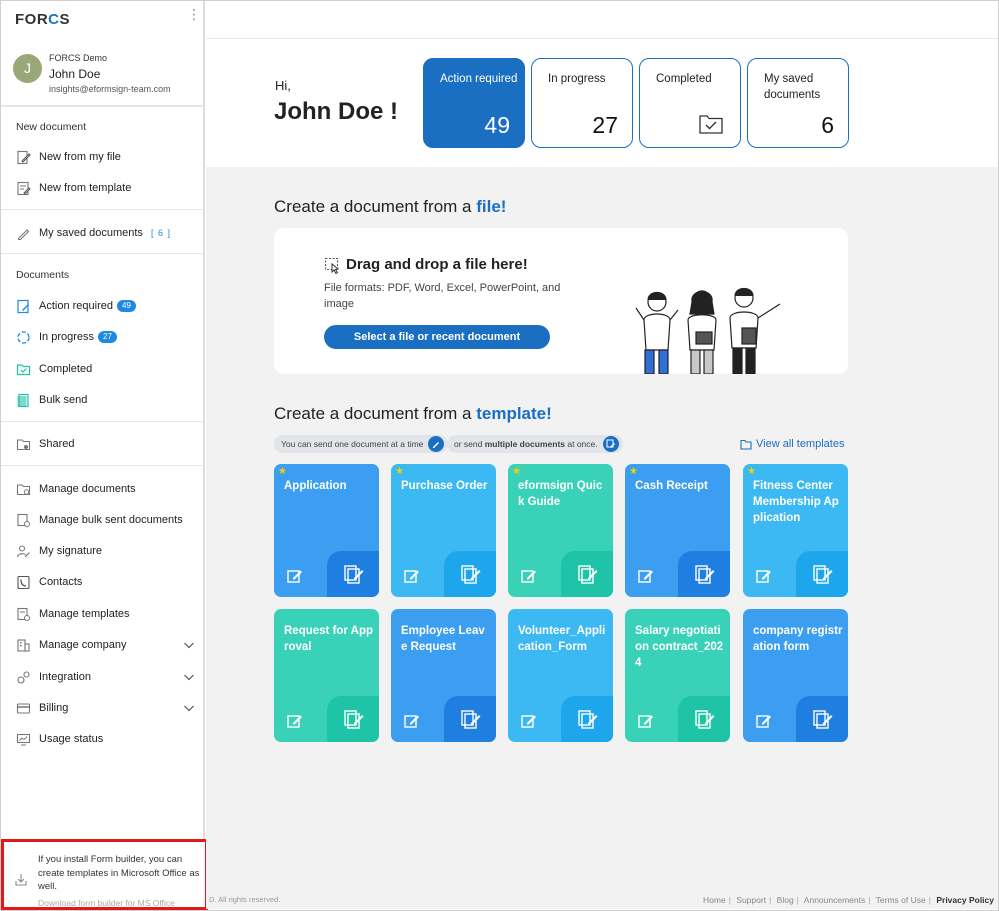 The height and width of the screenshot is (911, 999). Describe the element at coordinates (23, 157) in the screenshot. I see `file-edit-icon` at that location.